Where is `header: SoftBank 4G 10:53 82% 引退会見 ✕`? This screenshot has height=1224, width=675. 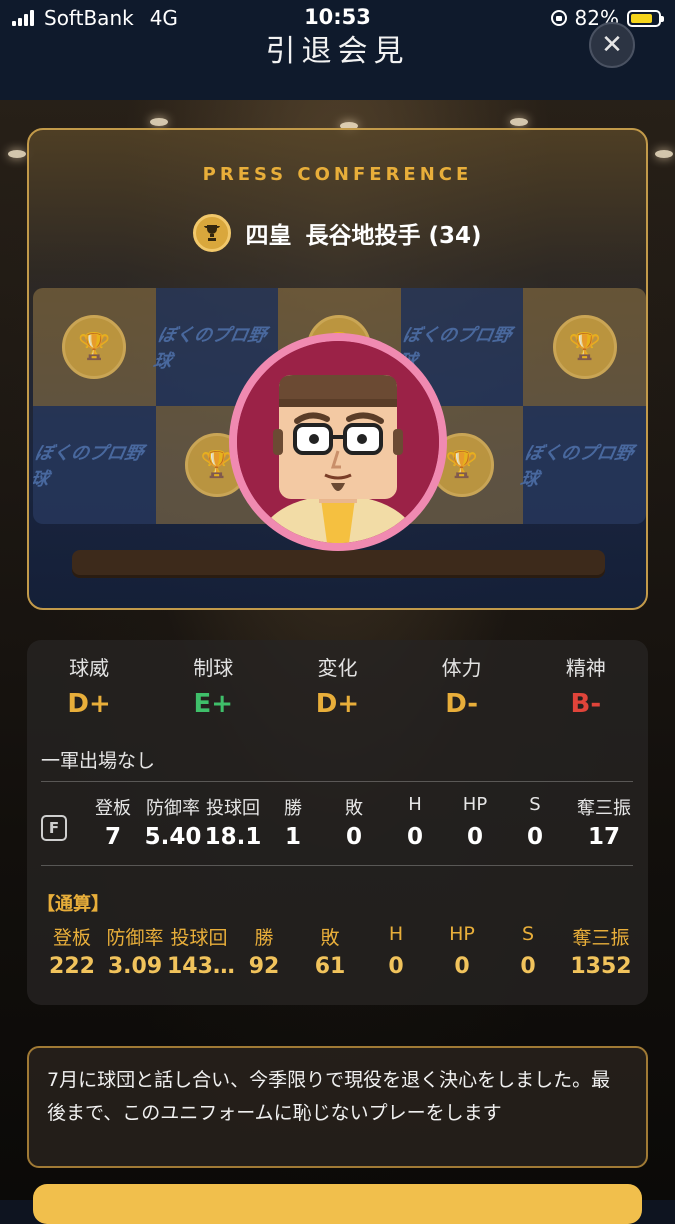
header: SoftBank 4G 10:53 82% 引退会見 ✕ is located at coordinates (337, 50).